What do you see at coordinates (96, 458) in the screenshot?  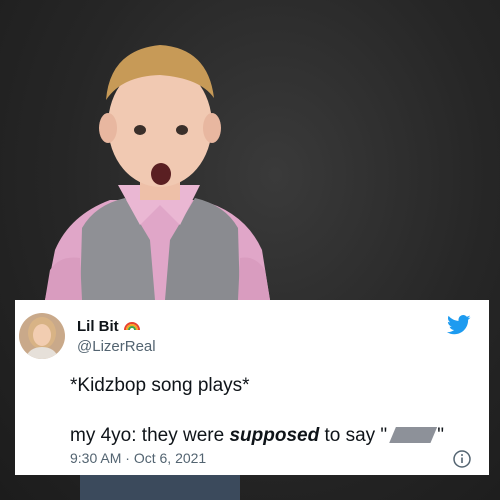 I see `tweet-time: 9:30 AM` at bounding box center [96, 458].